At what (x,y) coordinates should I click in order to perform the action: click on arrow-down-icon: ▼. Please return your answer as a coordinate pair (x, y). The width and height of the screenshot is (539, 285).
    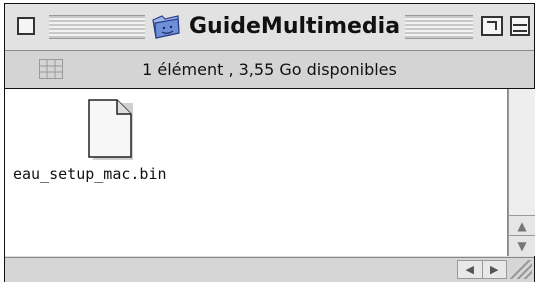
    Looking at the image, I should click on (522, 246).